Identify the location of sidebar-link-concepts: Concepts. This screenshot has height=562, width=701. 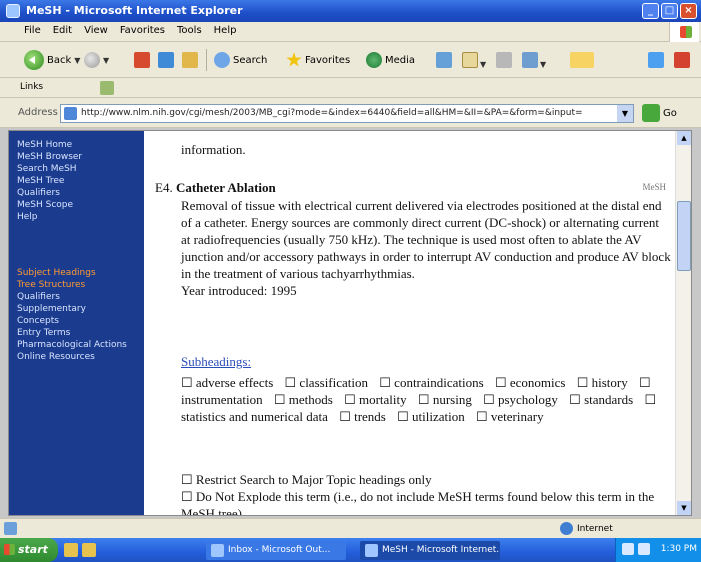
(77, 321).